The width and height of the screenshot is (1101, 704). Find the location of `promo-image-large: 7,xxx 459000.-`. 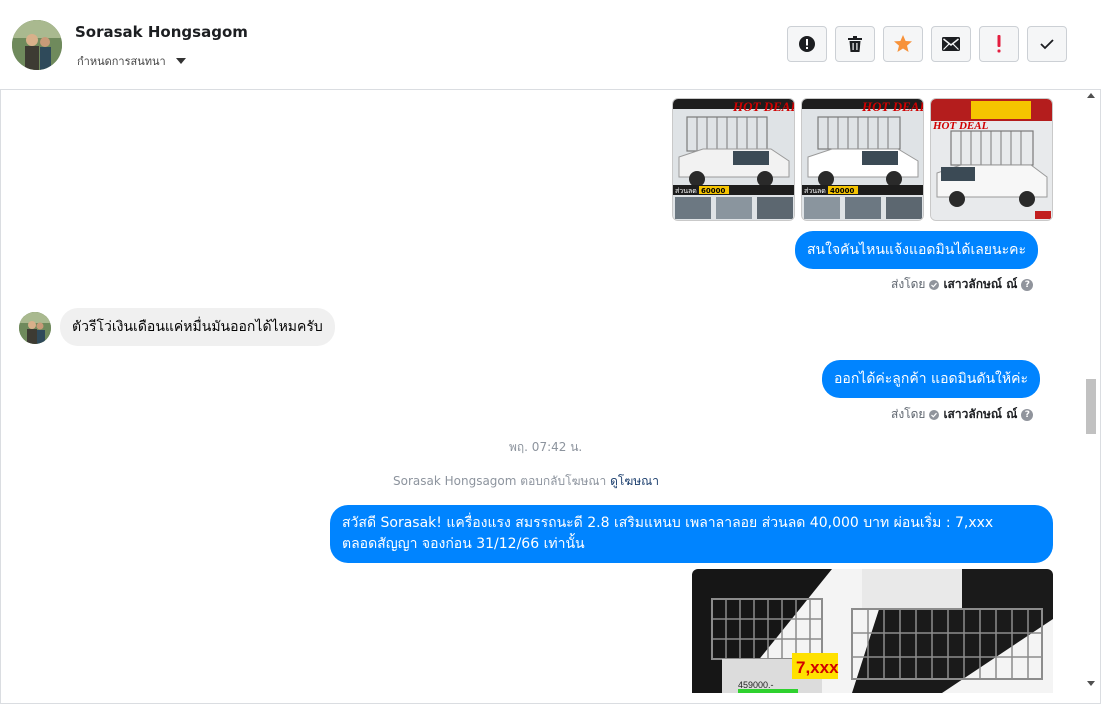

promo-image-large: 7,xxx 459000.- is located at coordinates (872, 631).